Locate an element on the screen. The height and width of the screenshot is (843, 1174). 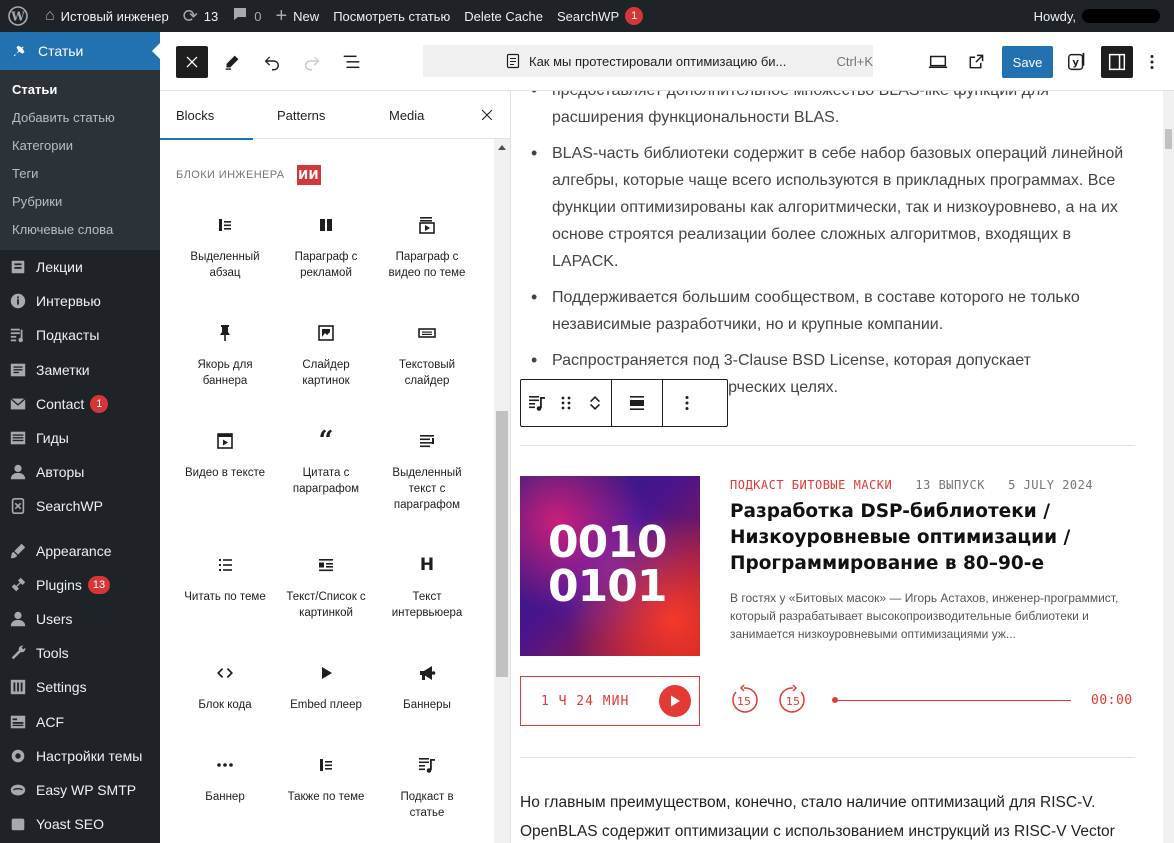
menu-searchwp: SearchWP is located at coordinates (80, 506).